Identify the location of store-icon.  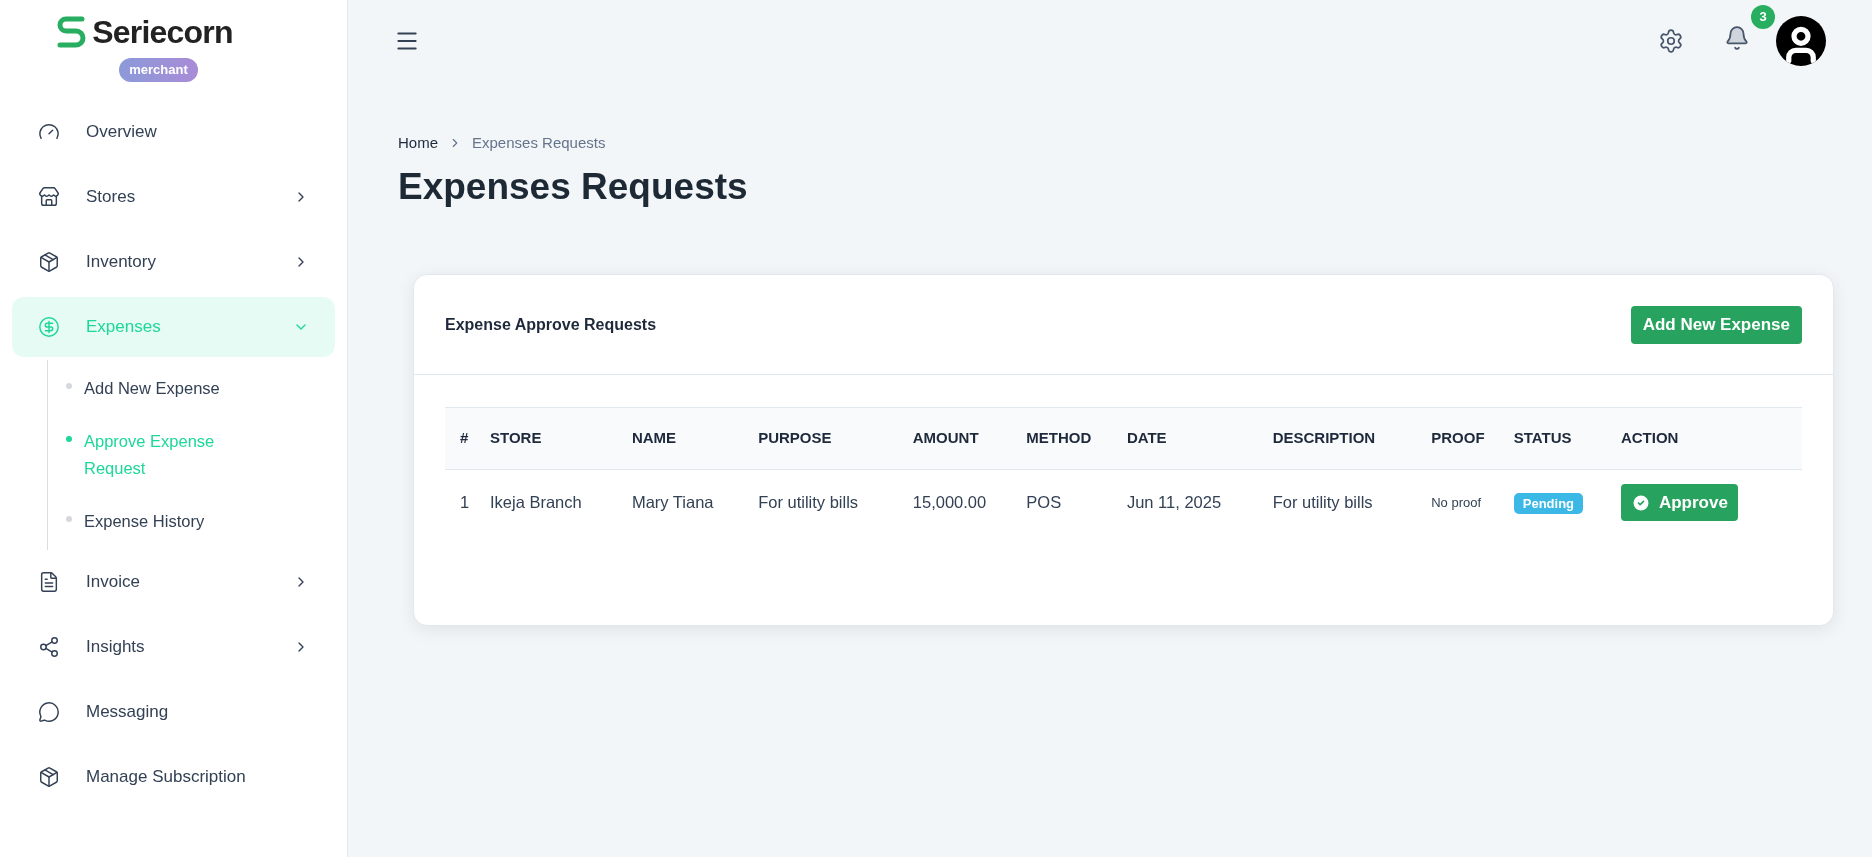
(49, 197).